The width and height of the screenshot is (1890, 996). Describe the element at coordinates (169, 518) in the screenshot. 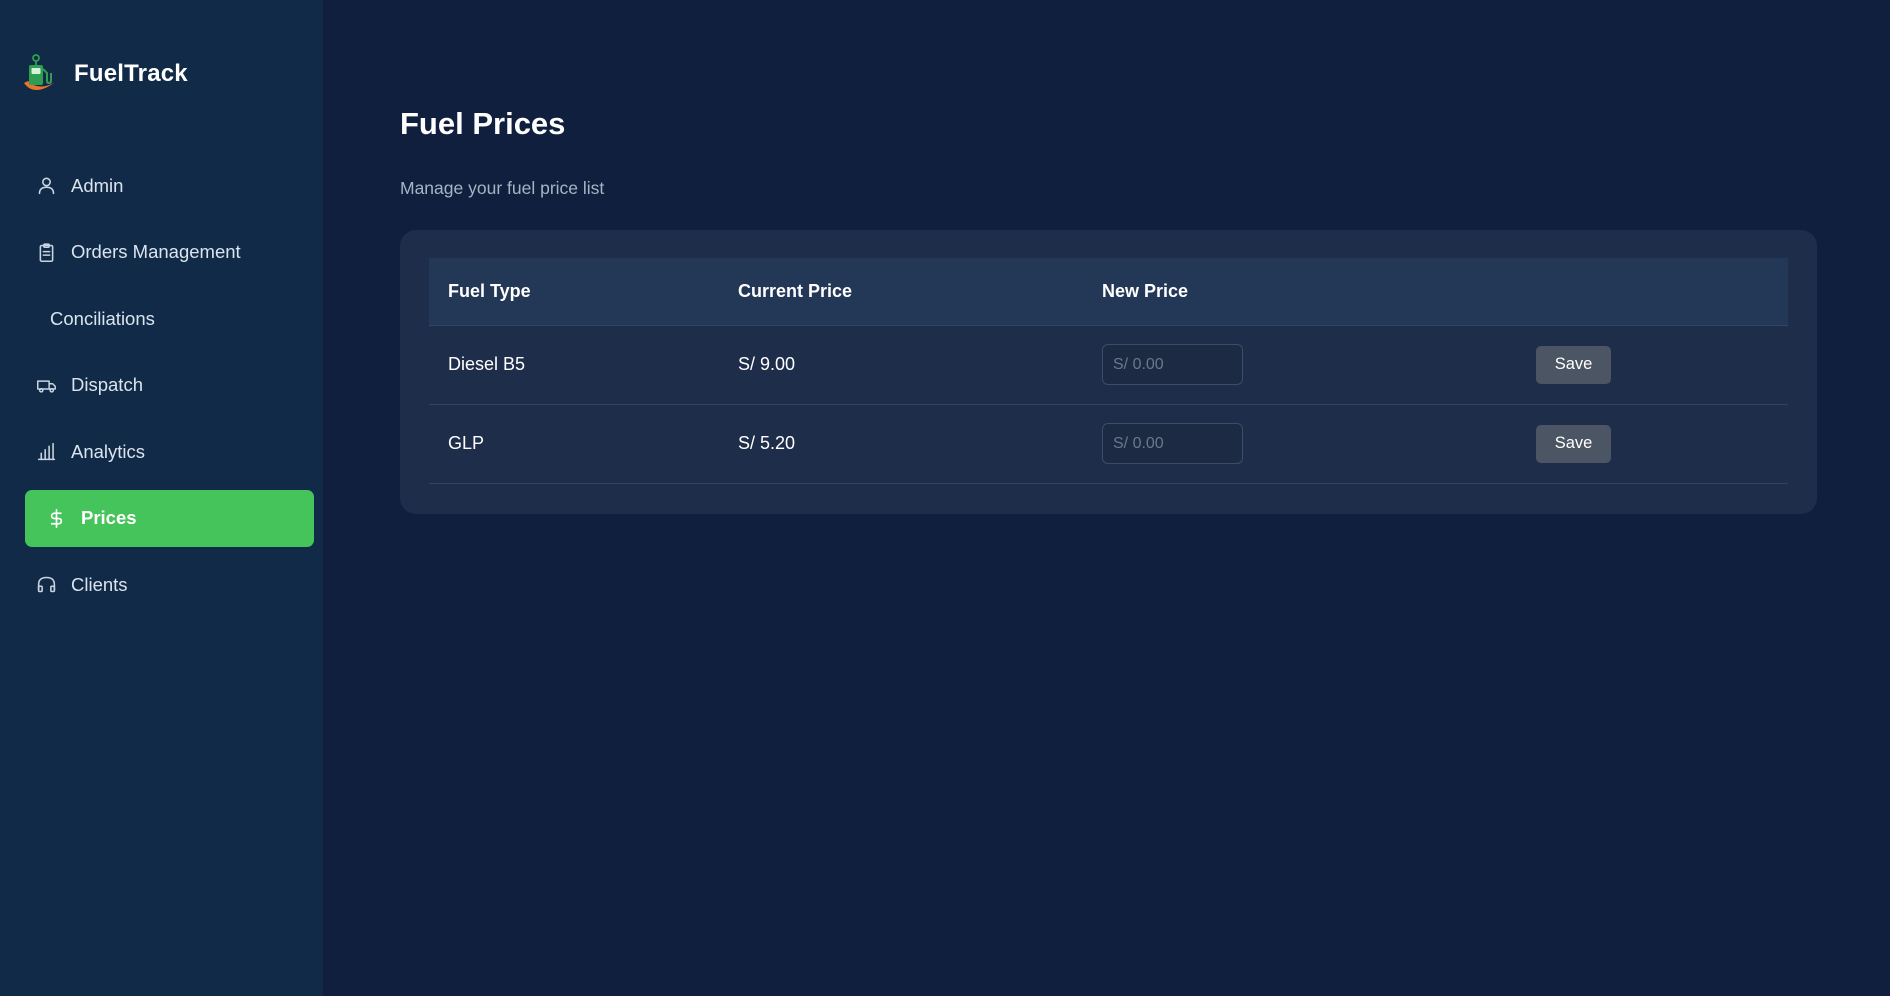

I see `sidebar-item-prices: Prices` at that location.